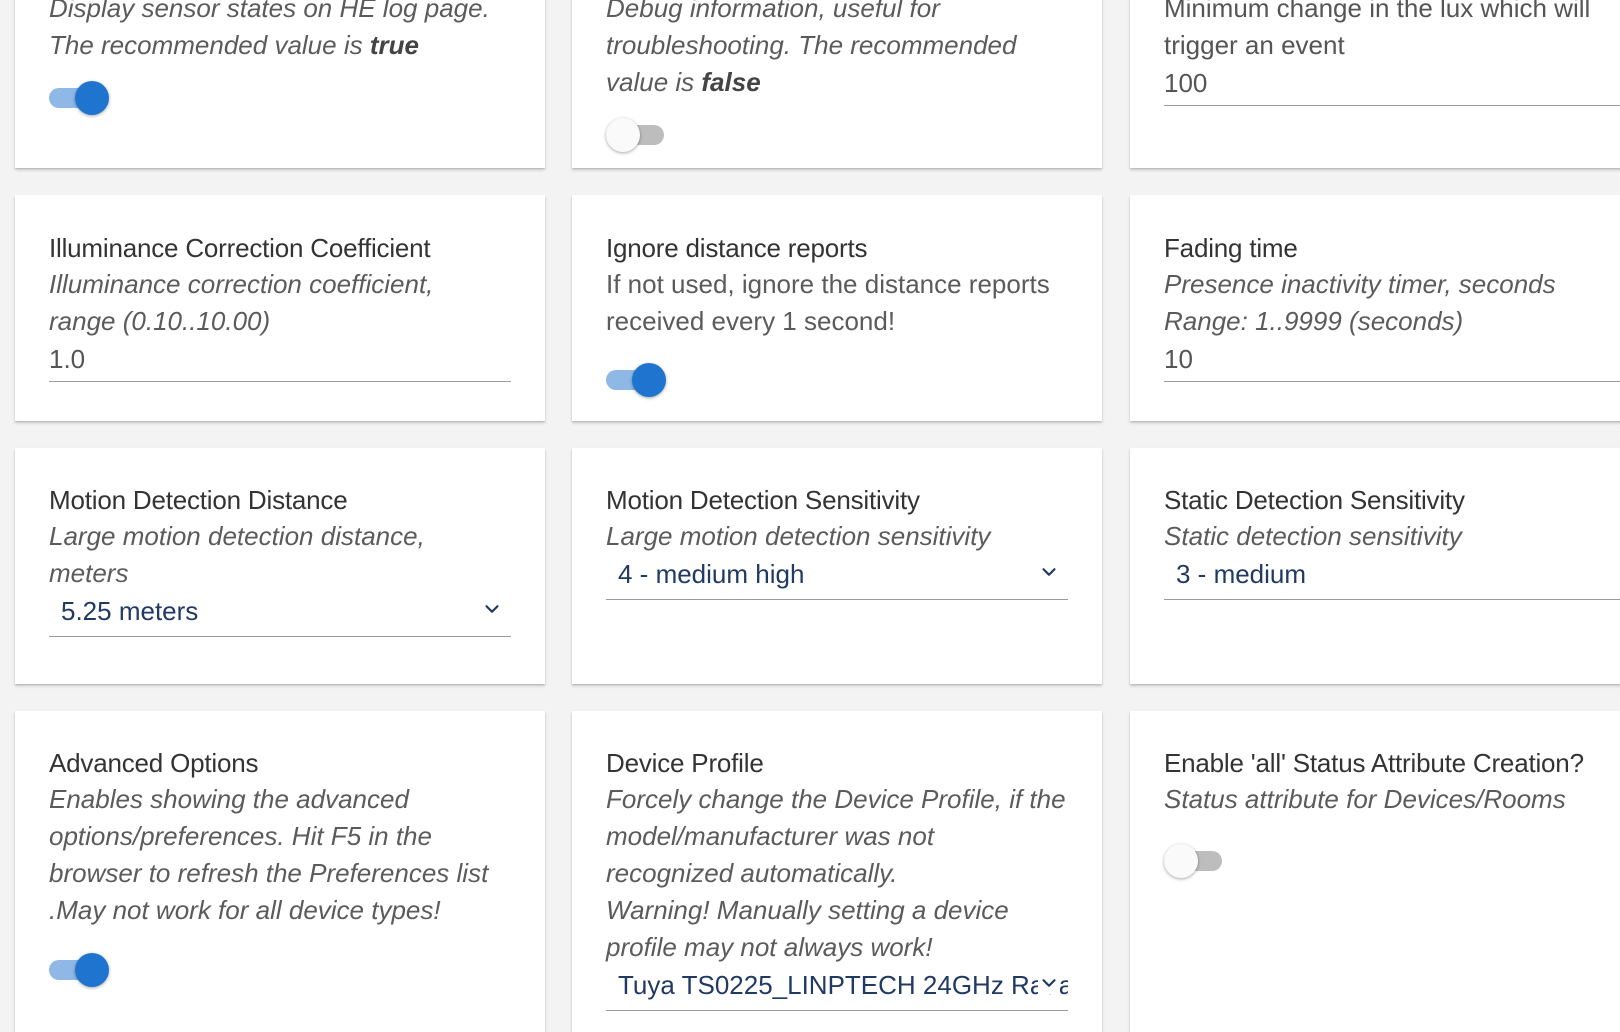 The image size is (1620, 1032). Describe the element at coordinates (280, 614) in the screenshot. I see `motion-distance-select: 5.25 meters` at that location.